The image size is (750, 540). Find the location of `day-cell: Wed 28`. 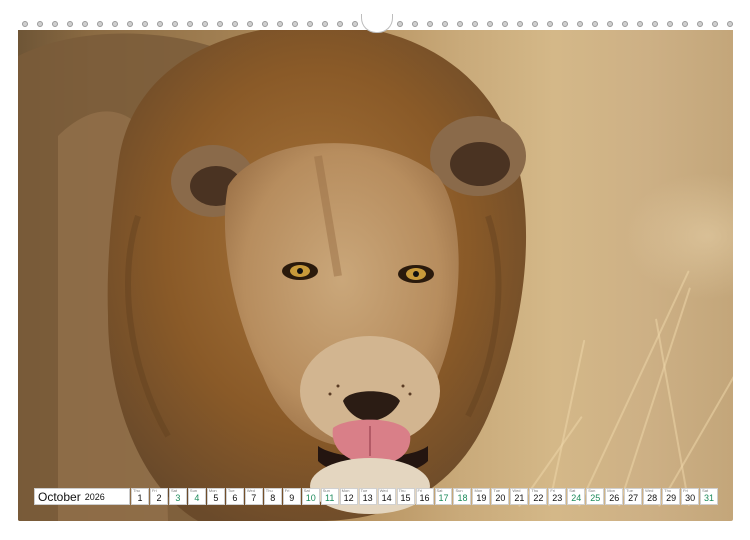

day-cell: Wed 28 is located at coordinates (652, 496).